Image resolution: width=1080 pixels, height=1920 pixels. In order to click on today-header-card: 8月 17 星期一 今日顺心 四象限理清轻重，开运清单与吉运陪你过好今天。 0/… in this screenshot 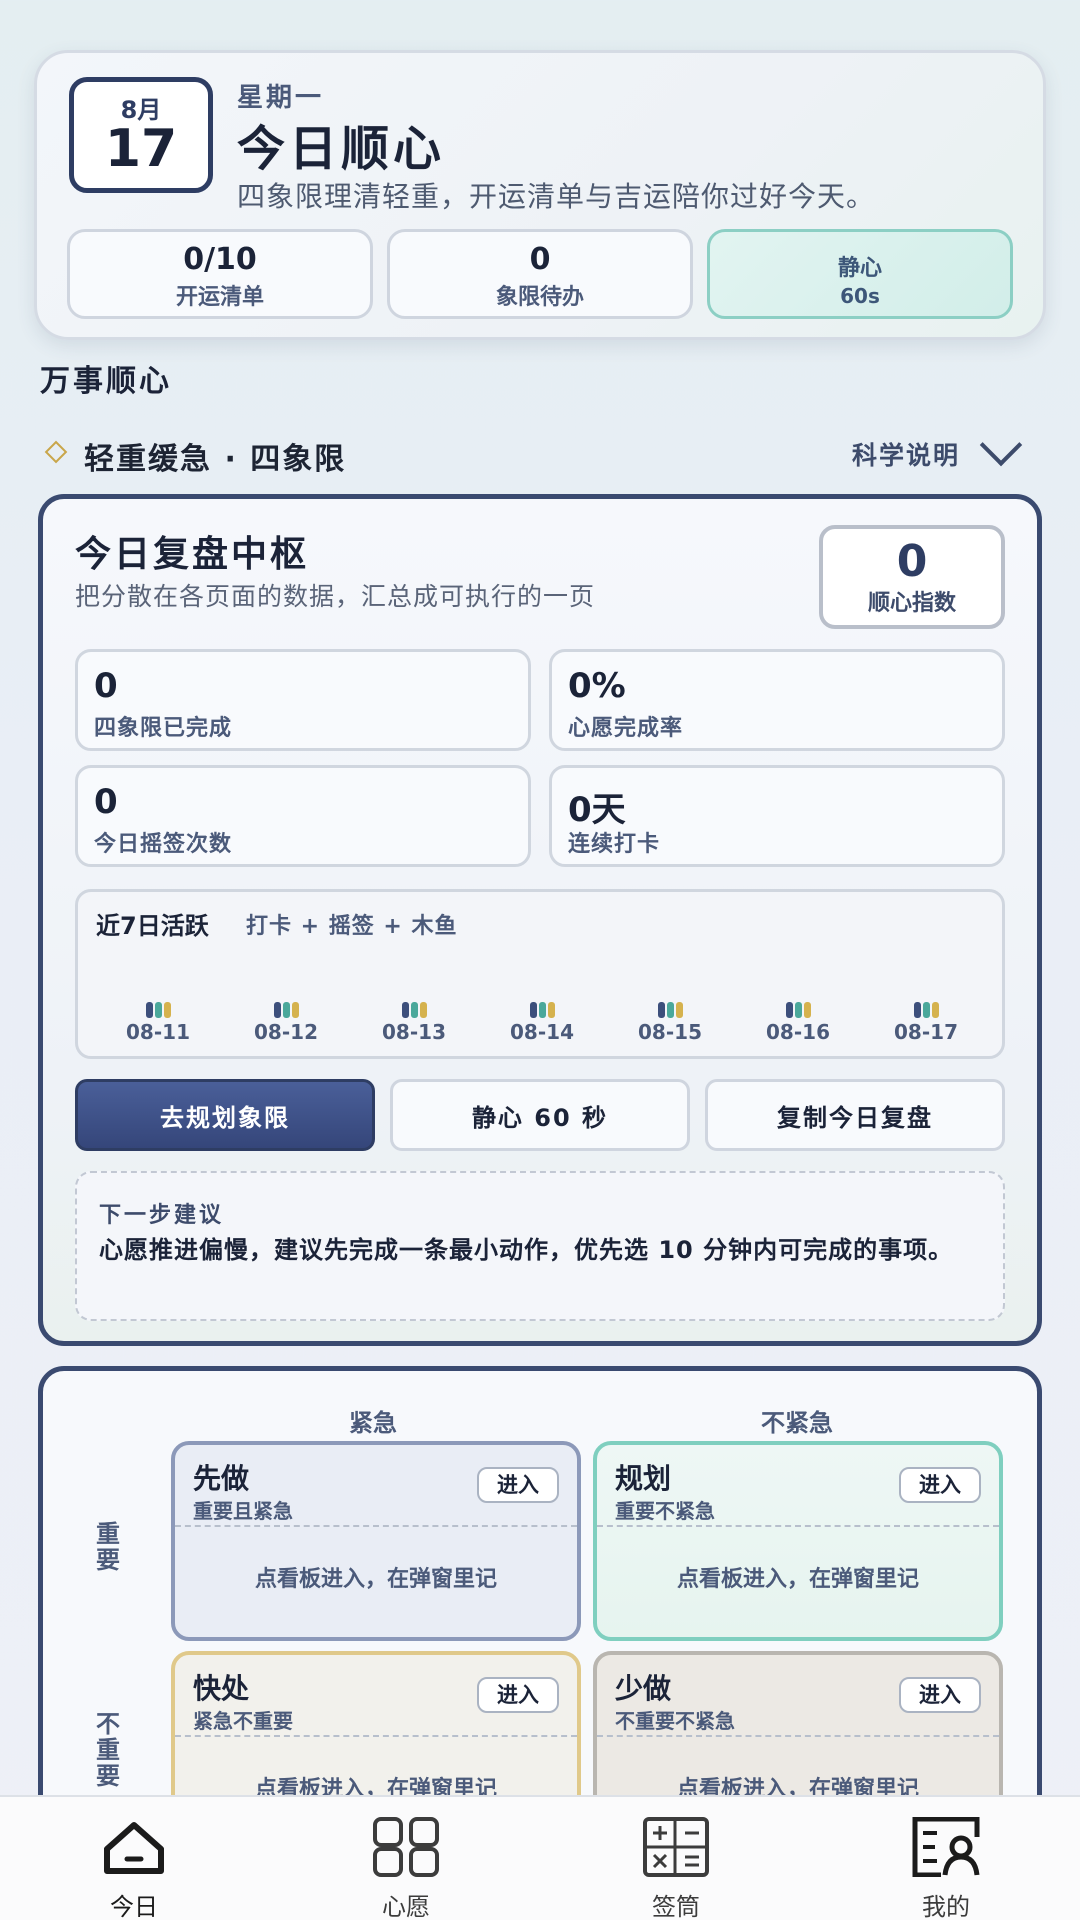, I will do `click(540, 195)`.